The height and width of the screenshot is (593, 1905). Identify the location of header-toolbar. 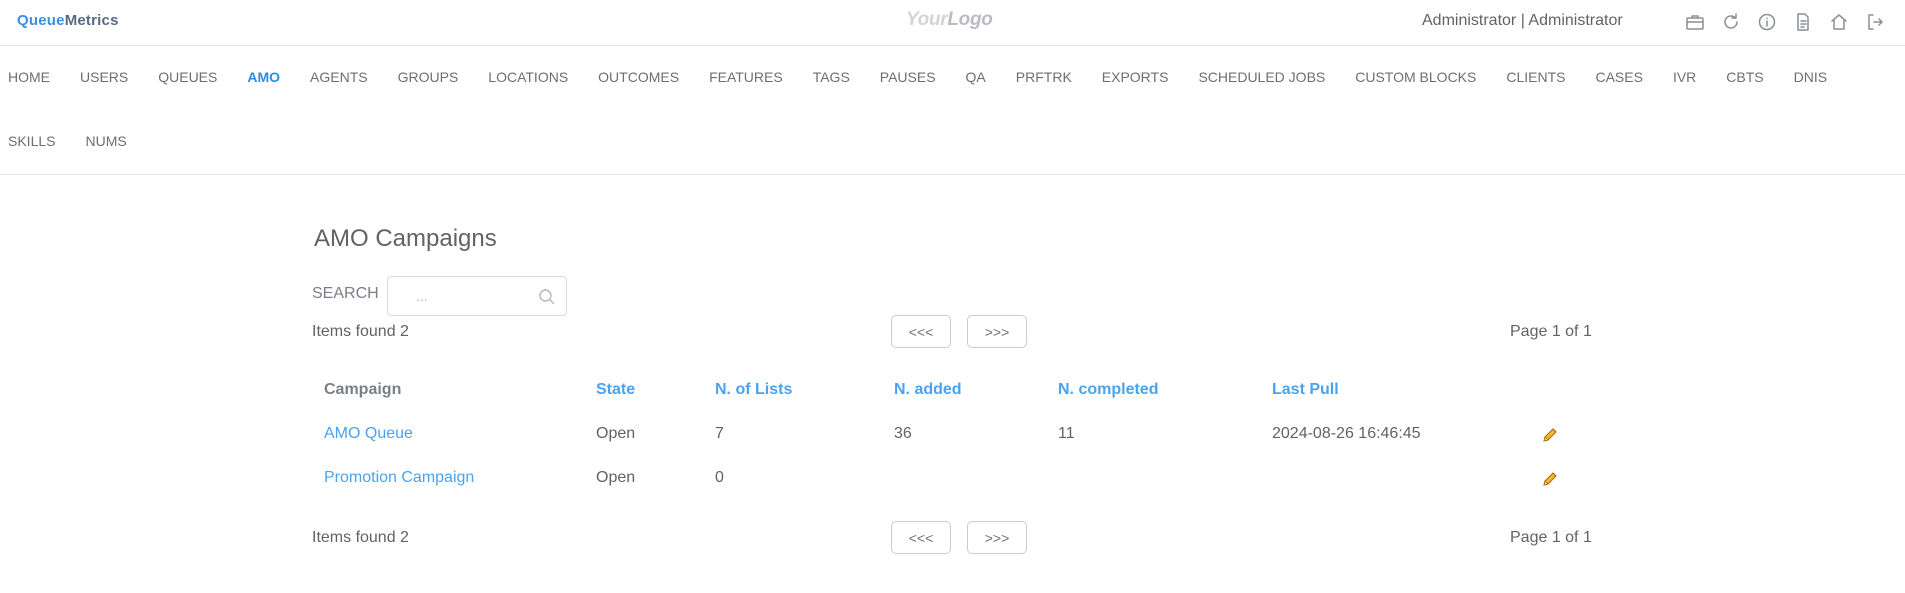
(1791, 22).